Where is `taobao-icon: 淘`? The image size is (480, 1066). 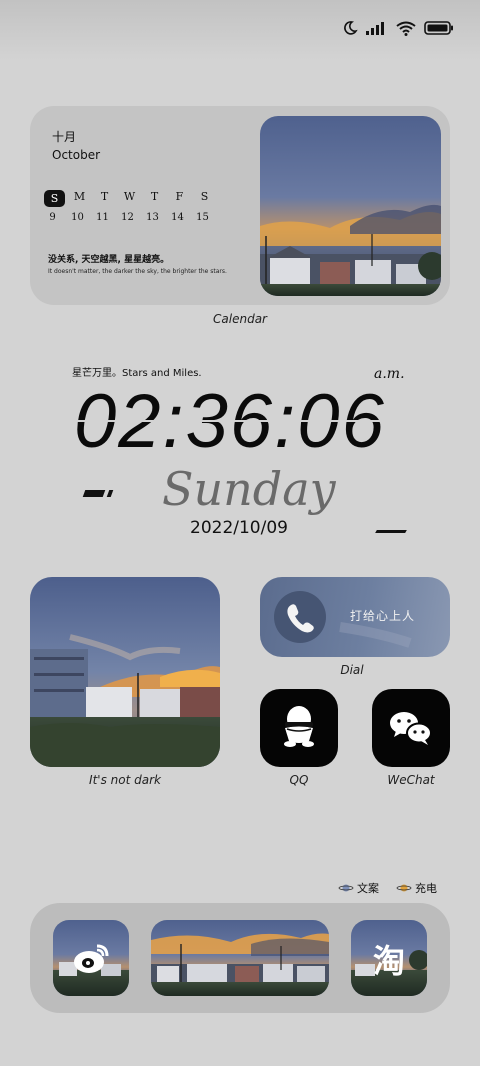
taobao-icon: 淘 is located at coordinates (388, 961).